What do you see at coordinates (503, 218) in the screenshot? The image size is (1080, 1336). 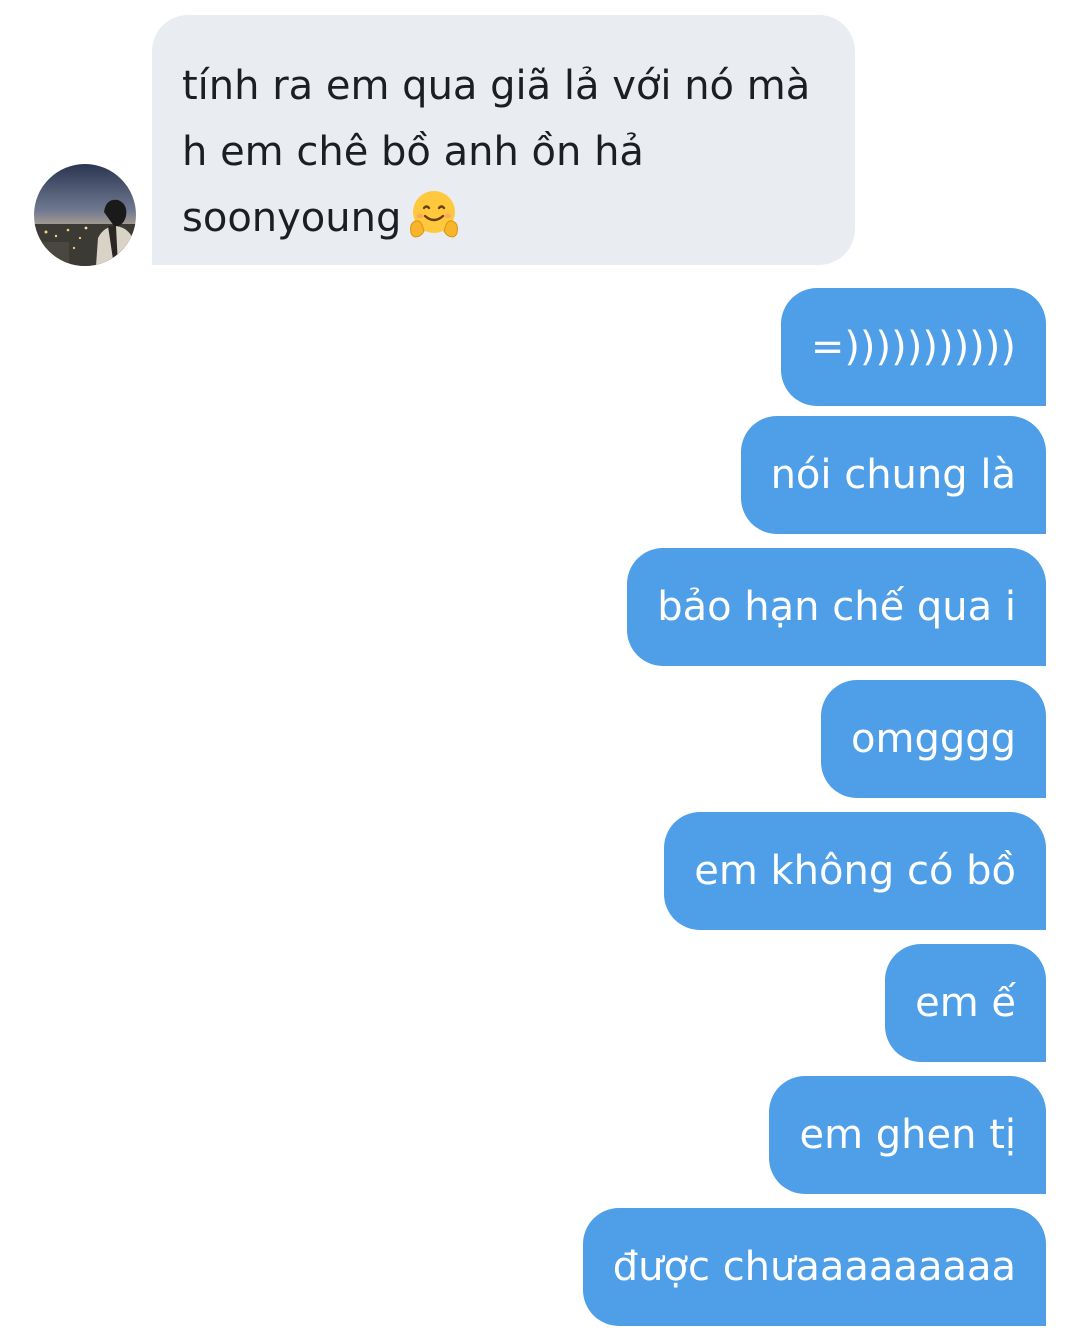 I see `received-message-line: soonyoung` at bounding box center [503, 218].